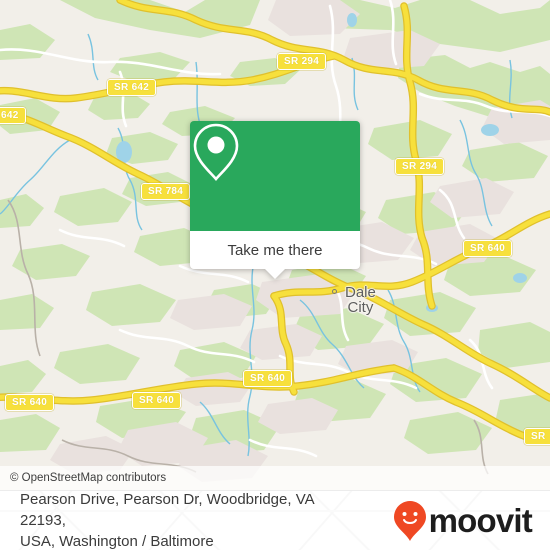 The width and height of the screenshot is (550, 550). What do you see at coordinates (132, 87) in the screenshot?
I see `road-shield-sr642: SR 642` at bounding box center [132, 87].